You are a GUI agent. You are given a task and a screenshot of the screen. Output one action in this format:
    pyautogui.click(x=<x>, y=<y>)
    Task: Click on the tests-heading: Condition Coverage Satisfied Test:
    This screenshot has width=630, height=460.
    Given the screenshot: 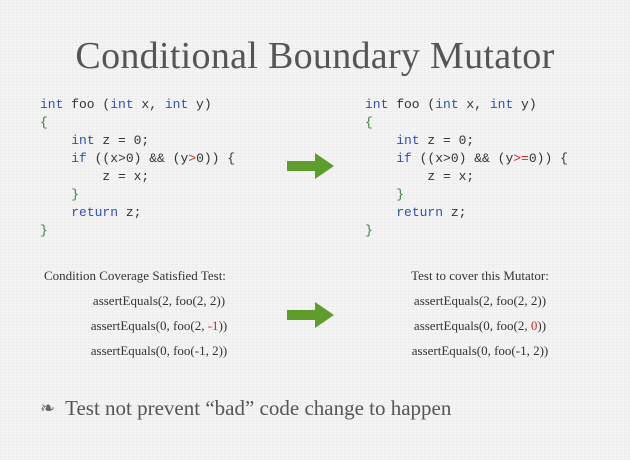 What is the action you would take?
    pyautogui.click(x=135, y=275)
    